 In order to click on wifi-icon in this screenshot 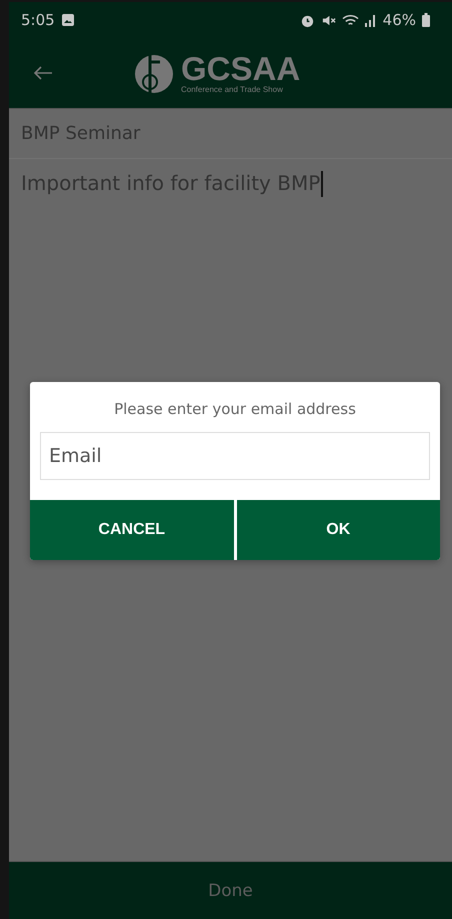, I will do `click(350, 20)`.